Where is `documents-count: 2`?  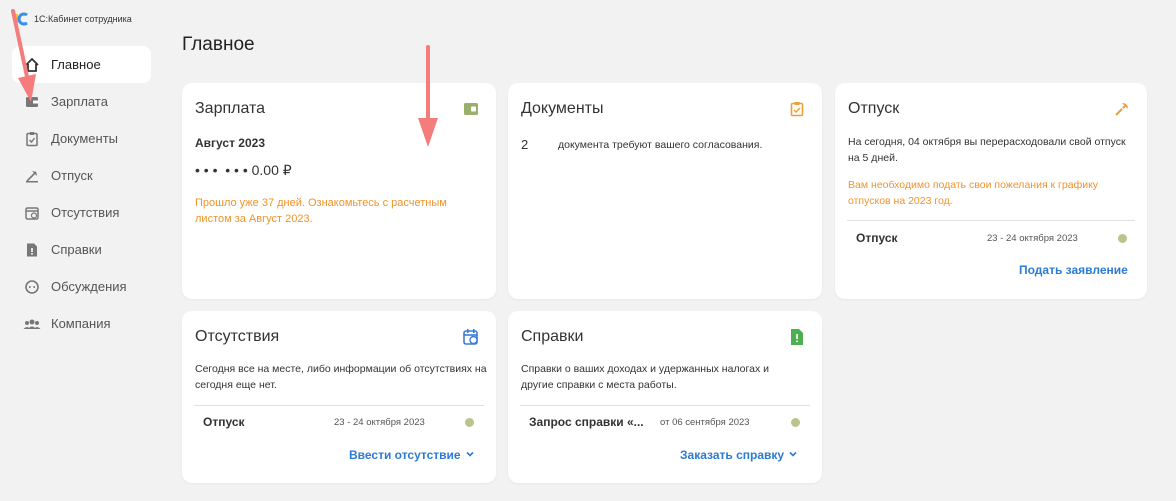
documents-count: 2 is located at coordinates (525, 144).